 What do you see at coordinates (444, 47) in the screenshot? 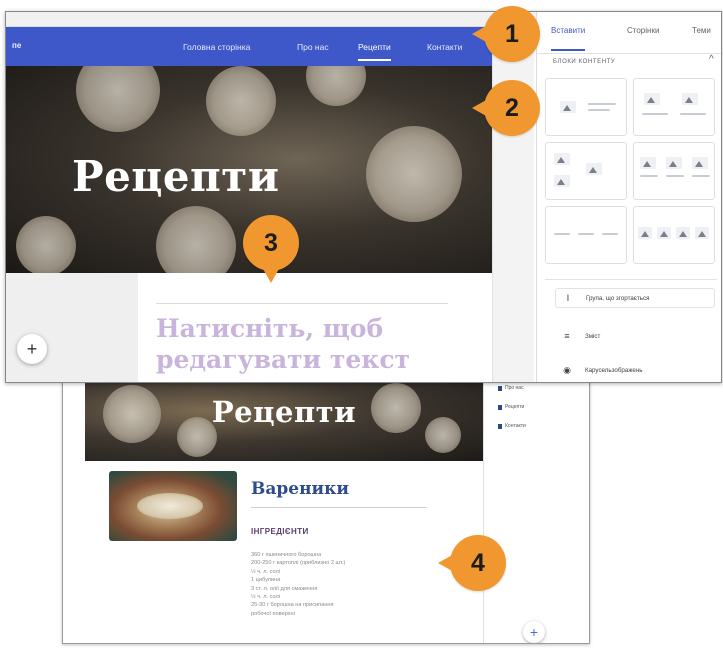
I see `nav-link-contacts: Контакти` at bounding box center [444, 47].